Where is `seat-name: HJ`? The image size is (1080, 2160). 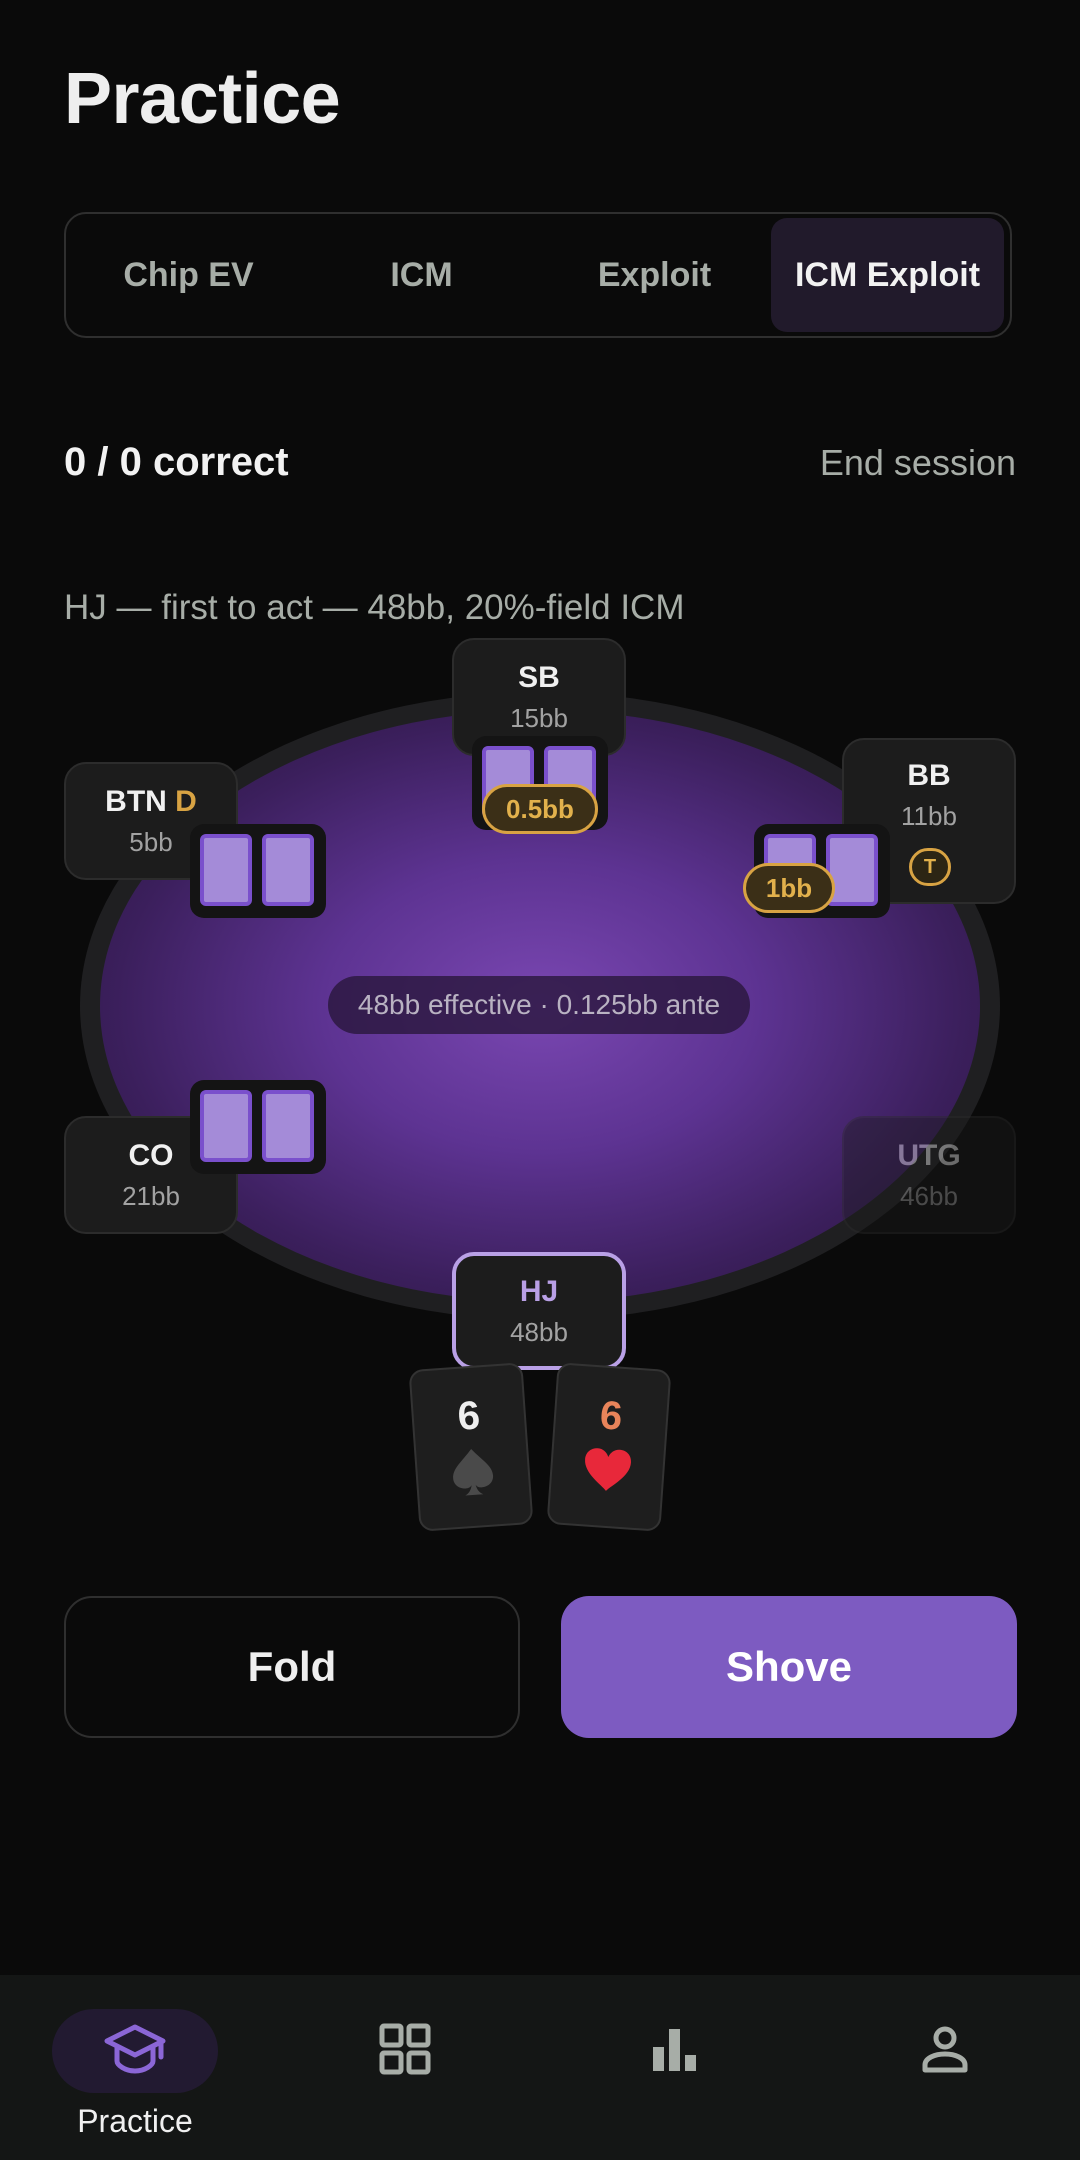
seat-name: HJ is located at coordinates (539, 1291).